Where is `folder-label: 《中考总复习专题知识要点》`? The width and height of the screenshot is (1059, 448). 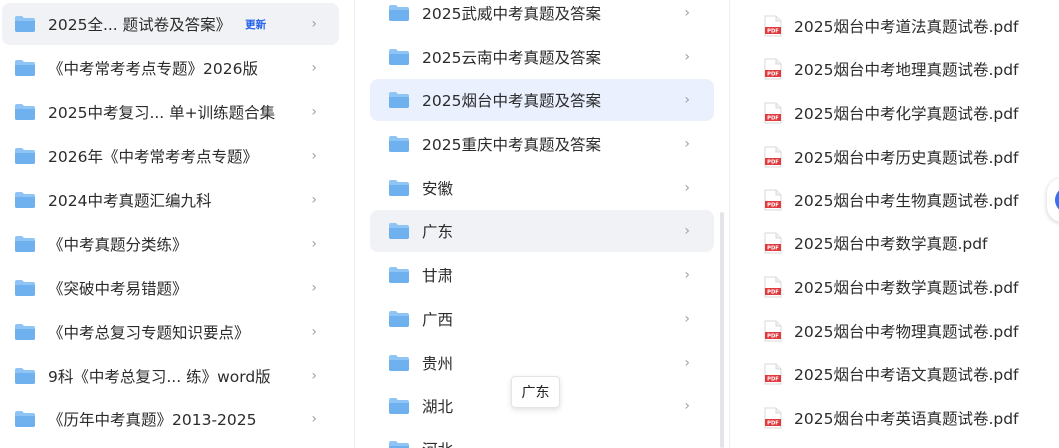 folder-label: 《中考总复习专题知识要点》 is located at coordinates (149, 333).